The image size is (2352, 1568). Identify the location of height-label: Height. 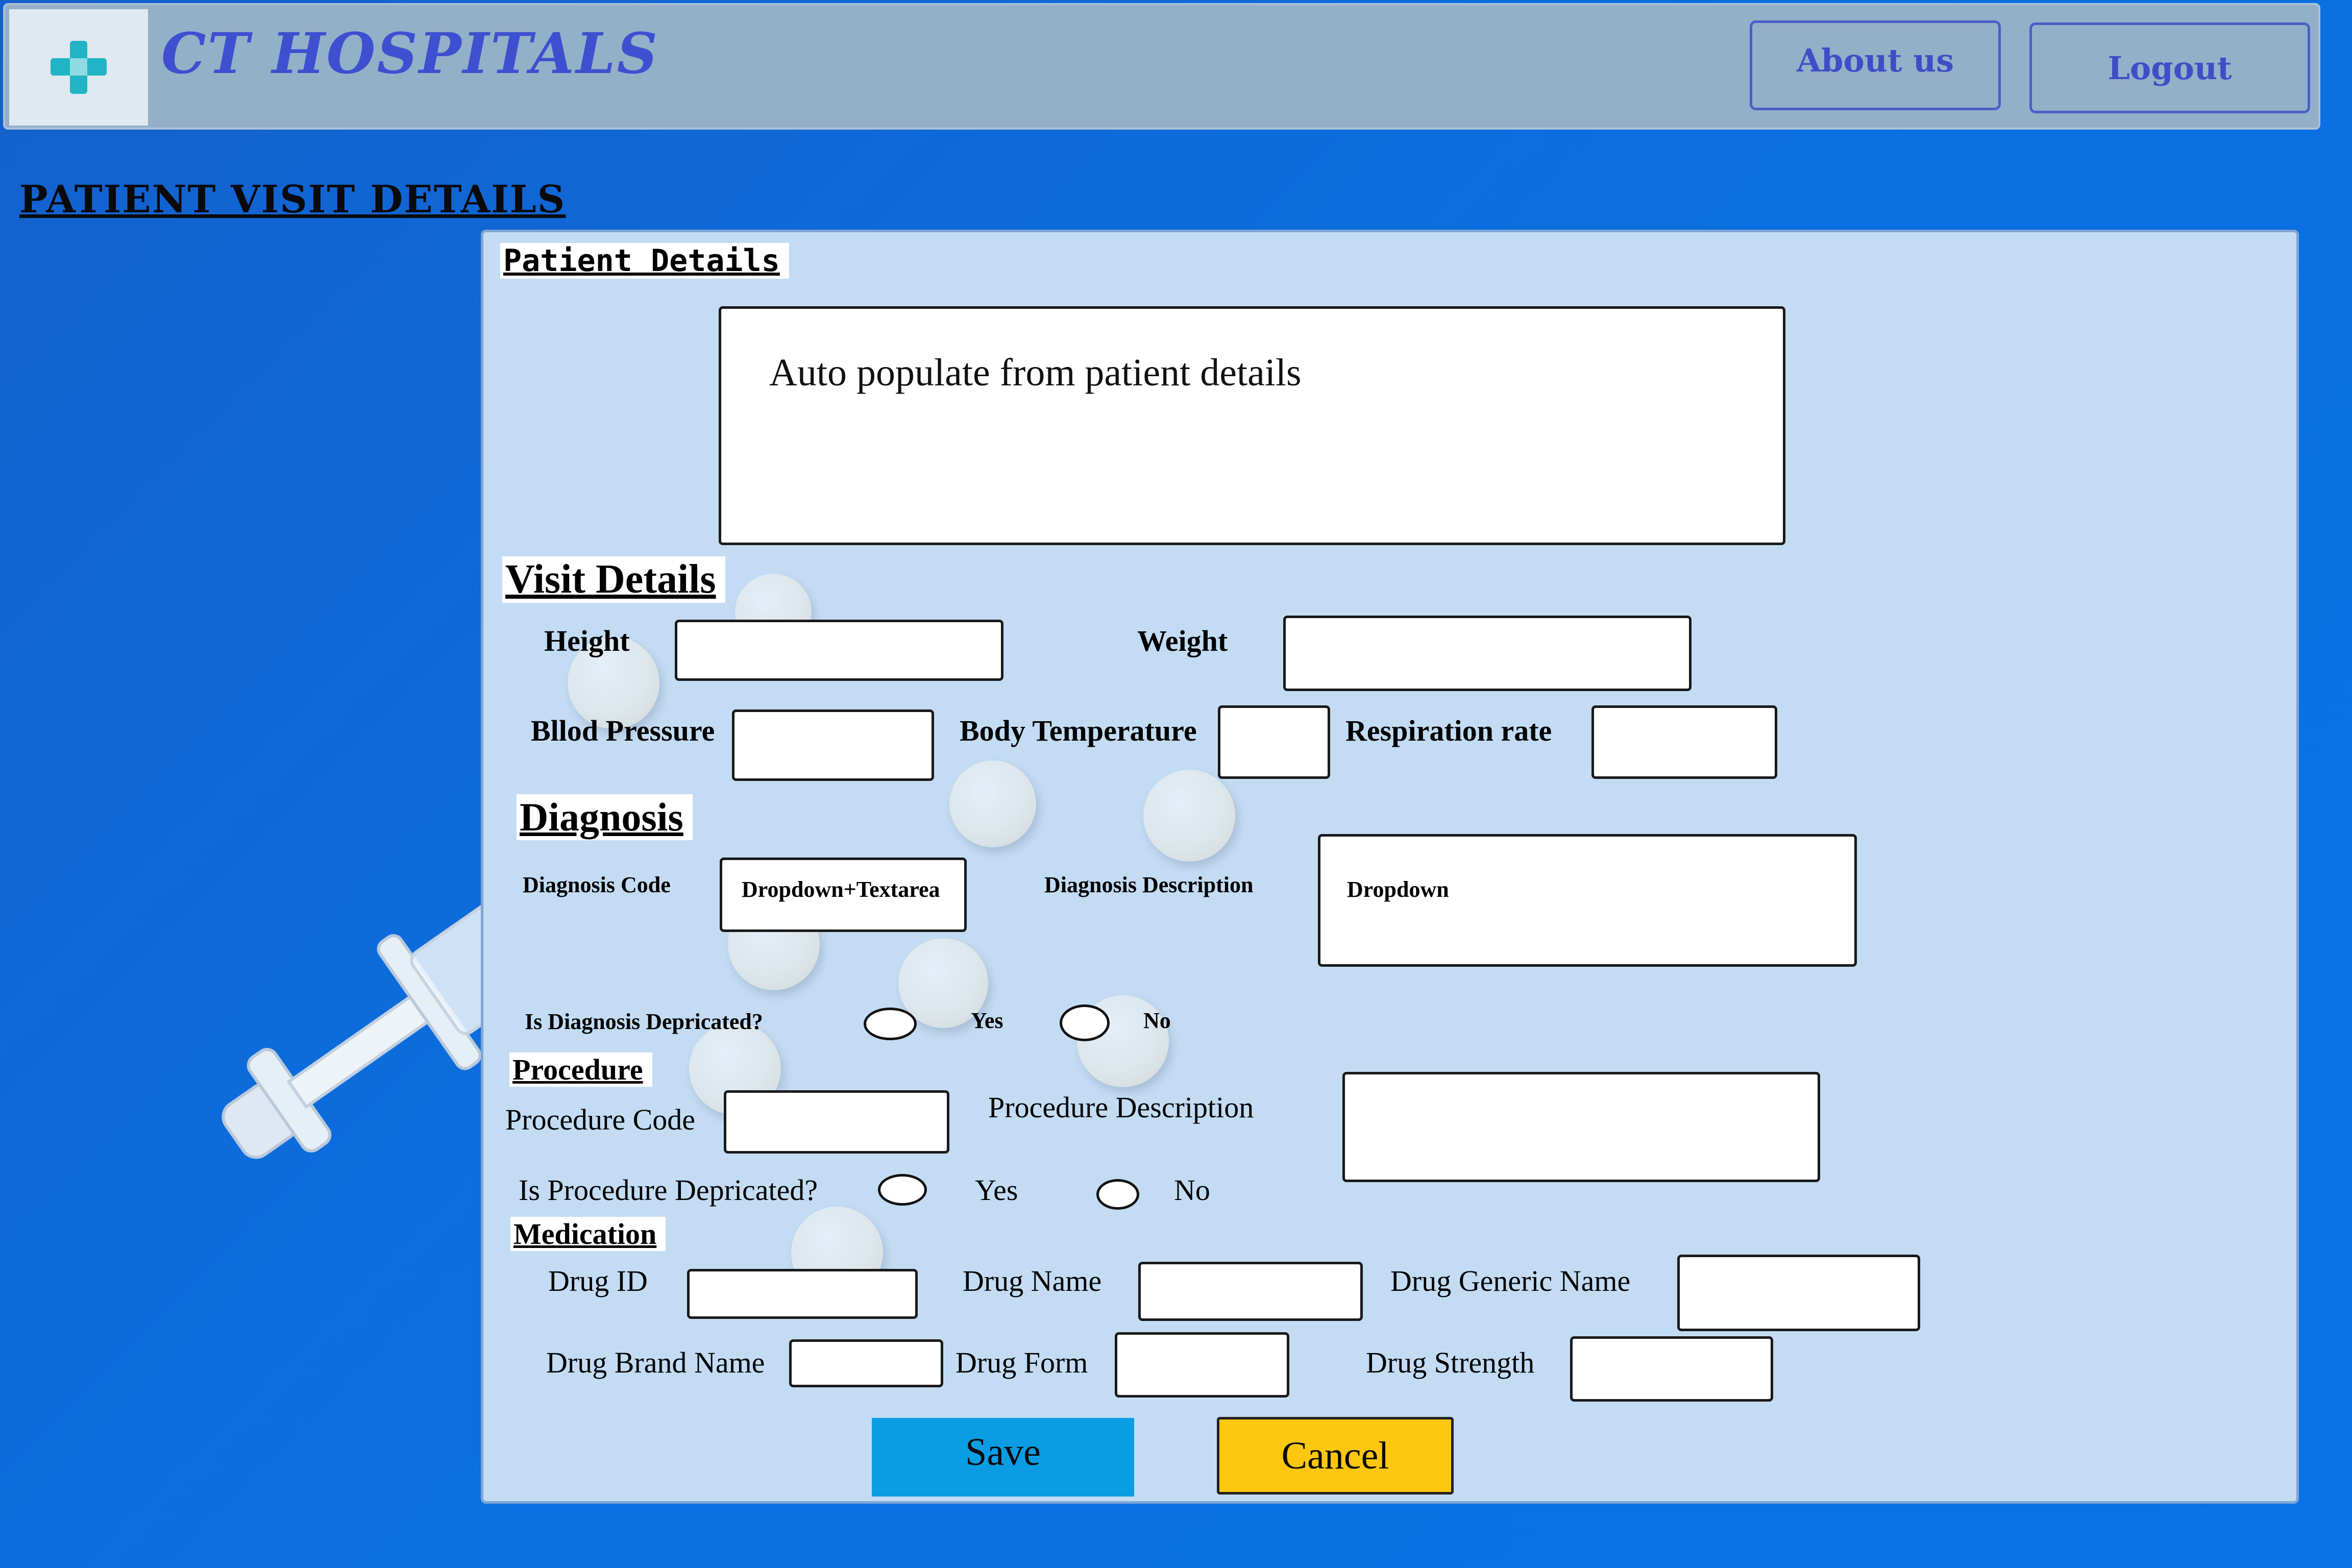
(587, 640).